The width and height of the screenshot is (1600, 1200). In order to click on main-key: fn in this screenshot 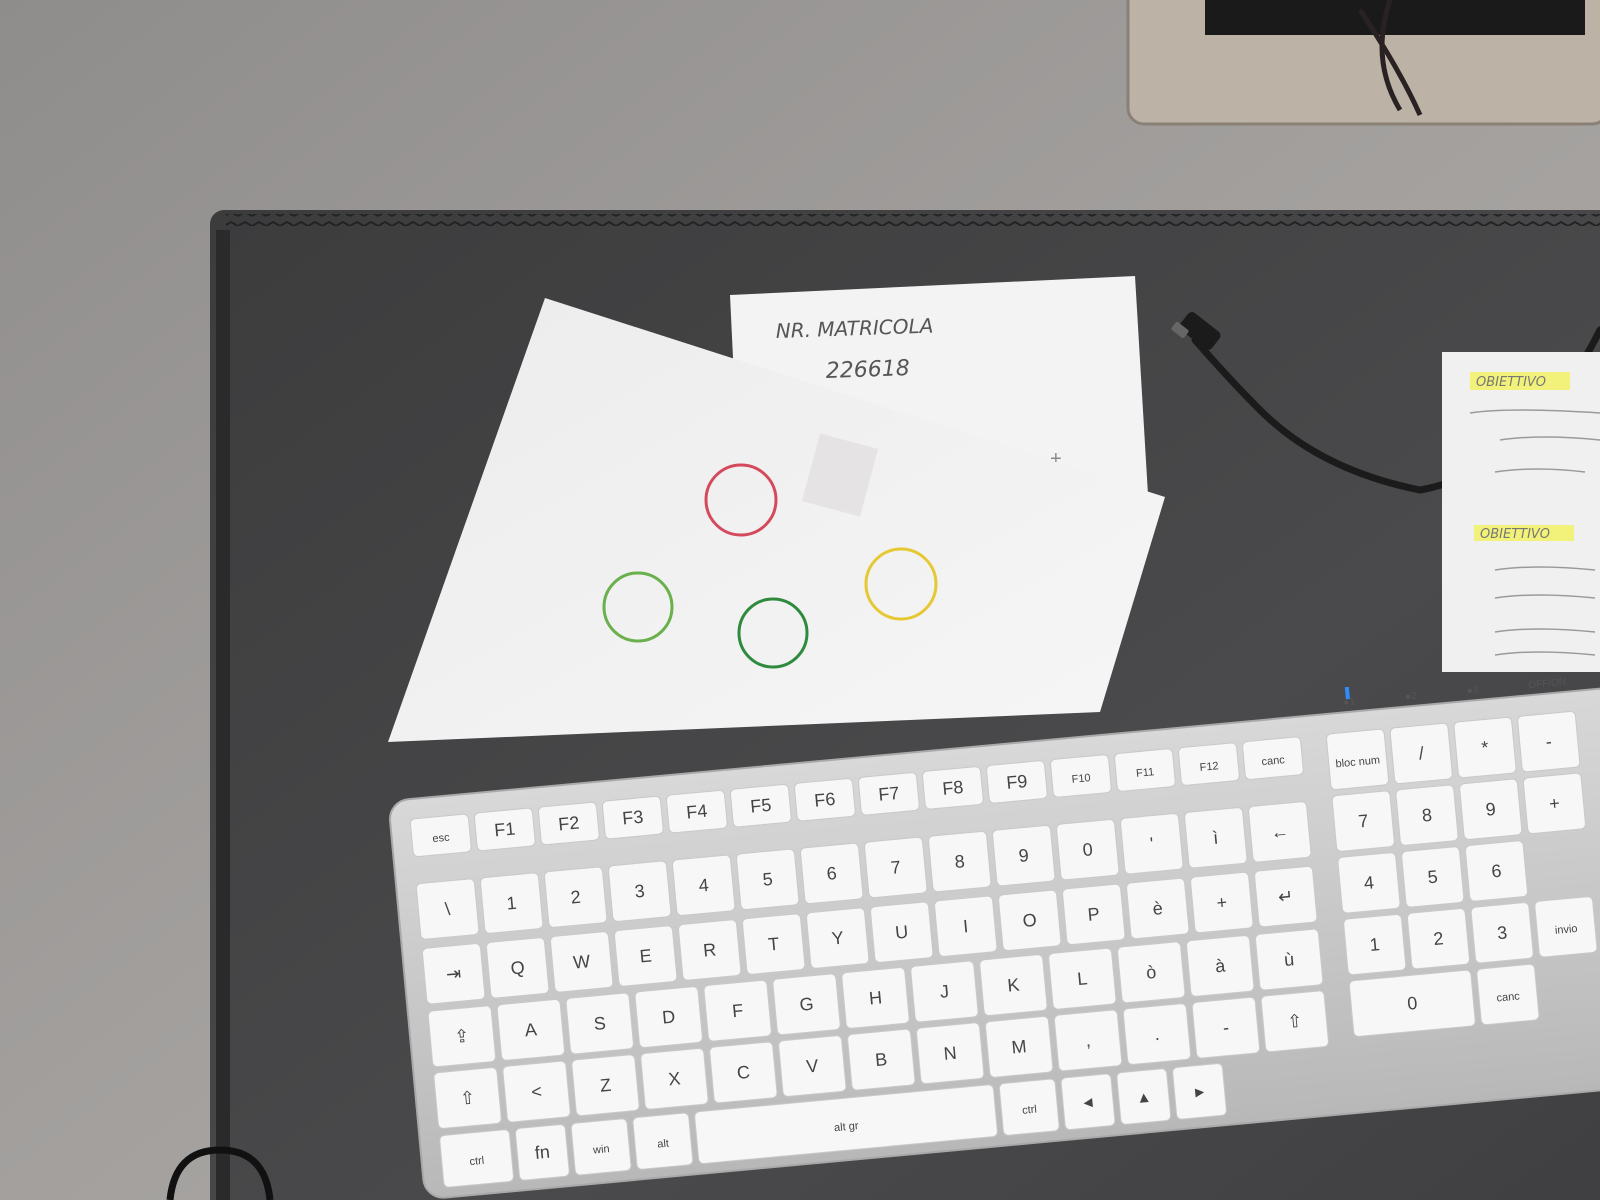, I will do `click(542, 1152)`.